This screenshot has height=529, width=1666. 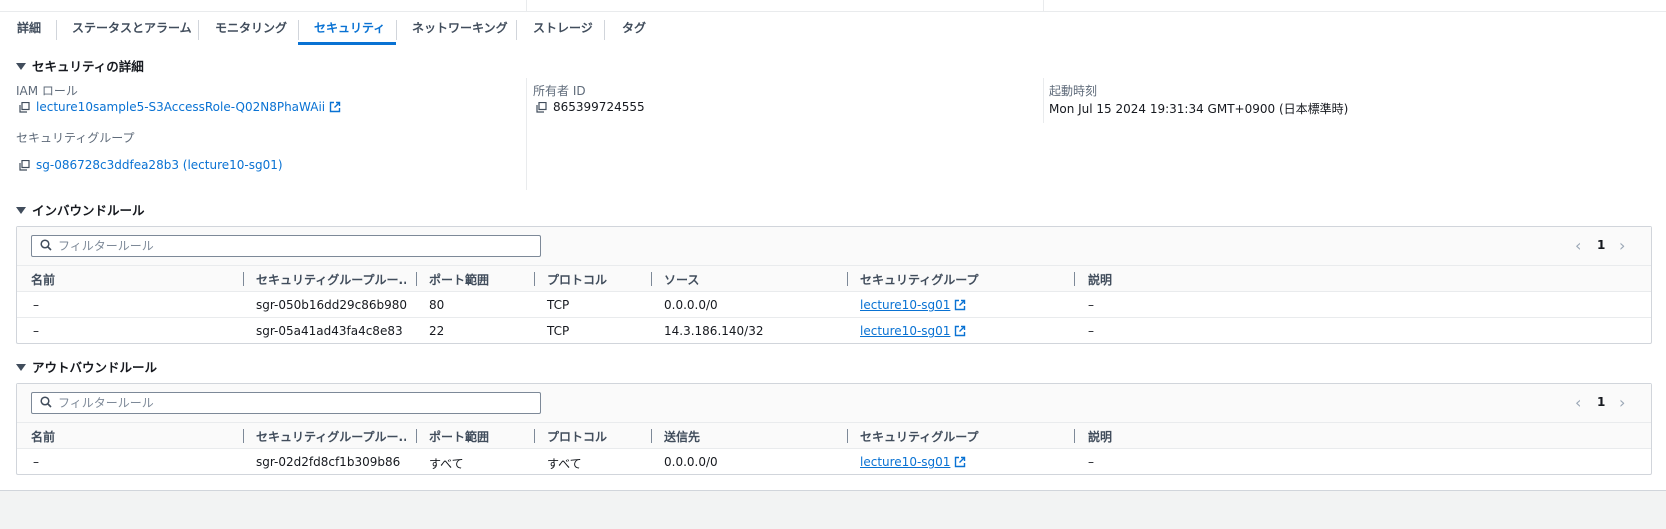 What do you see at coordinates (833, 6) in the screenshot?
I see `top-panel-edge` at bounding box center [833, 6].